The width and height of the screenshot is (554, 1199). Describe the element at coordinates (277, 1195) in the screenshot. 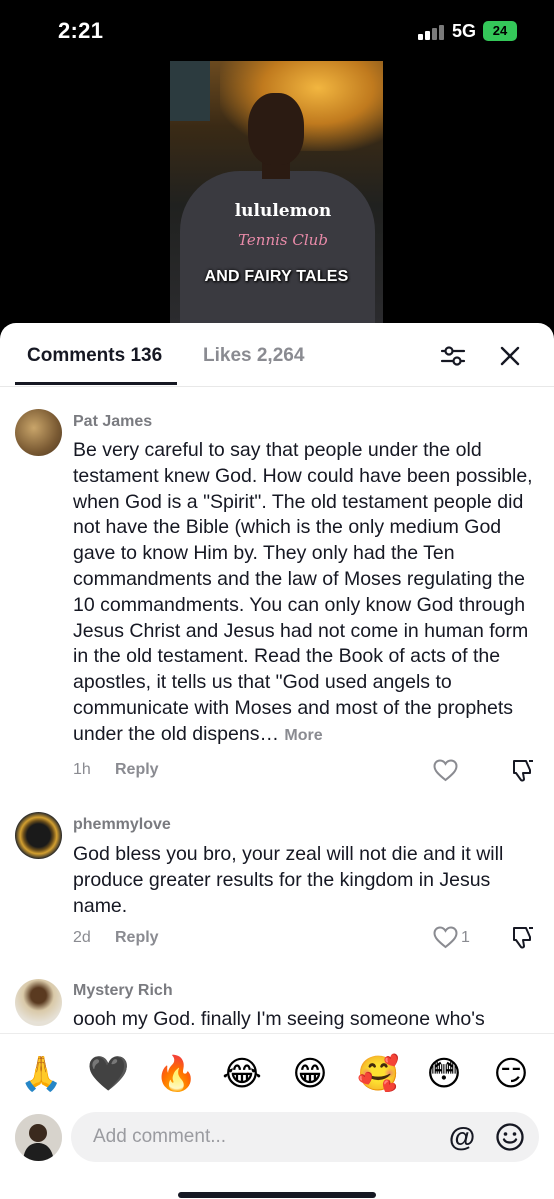

I see `home-indicator` at that location.